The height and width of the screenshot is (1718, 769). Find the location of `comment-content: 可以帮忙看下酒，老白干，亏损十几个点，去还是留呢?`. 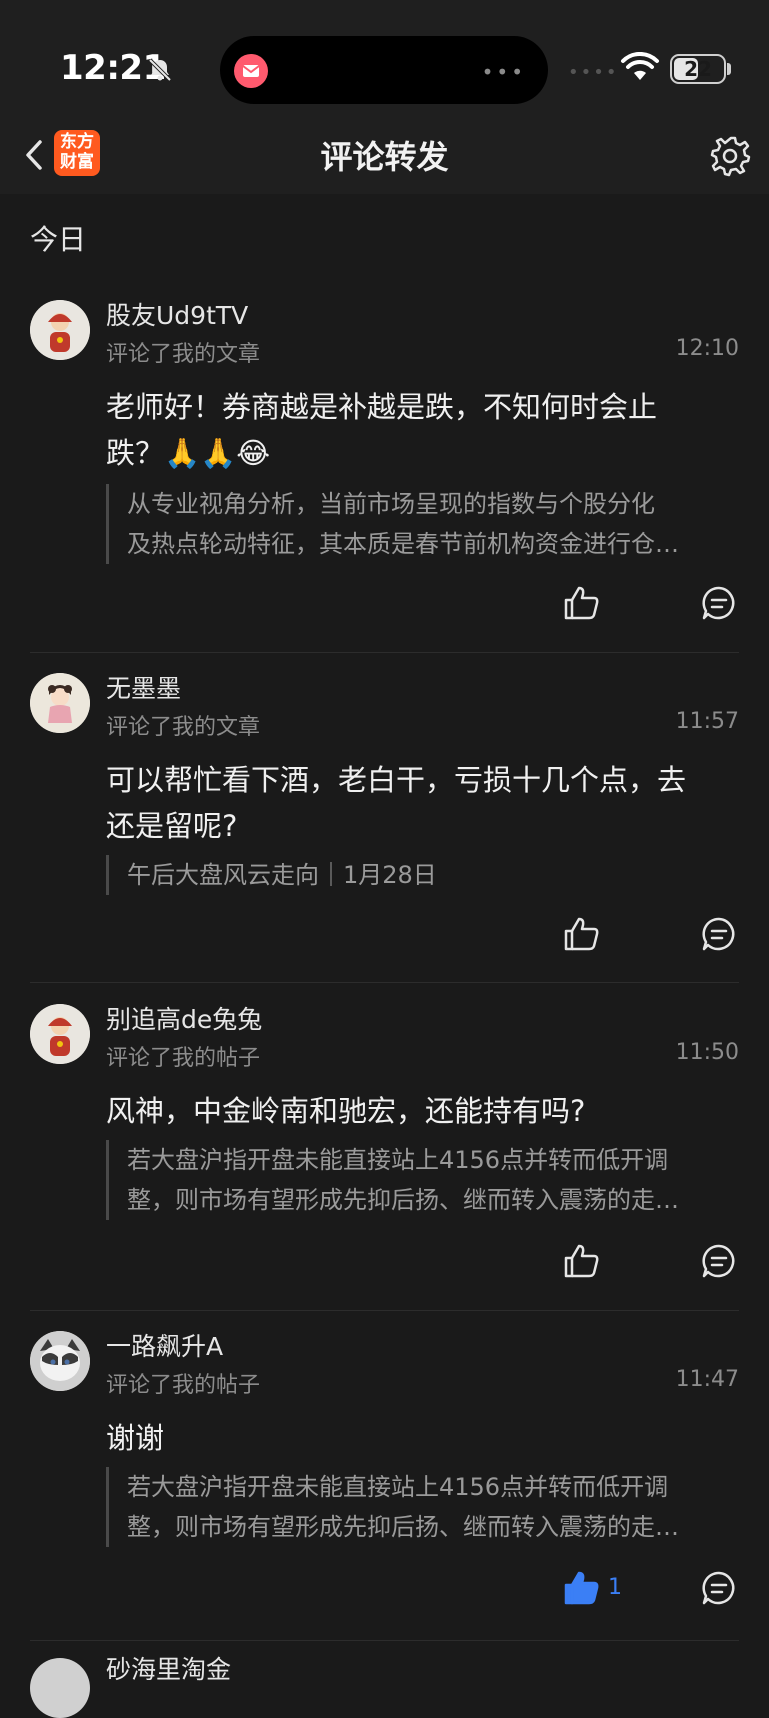

comment-content: 可以帮忙看下酒，老白干，亏损十几个点，去还是留呢? is located at coordinates (396, 803).